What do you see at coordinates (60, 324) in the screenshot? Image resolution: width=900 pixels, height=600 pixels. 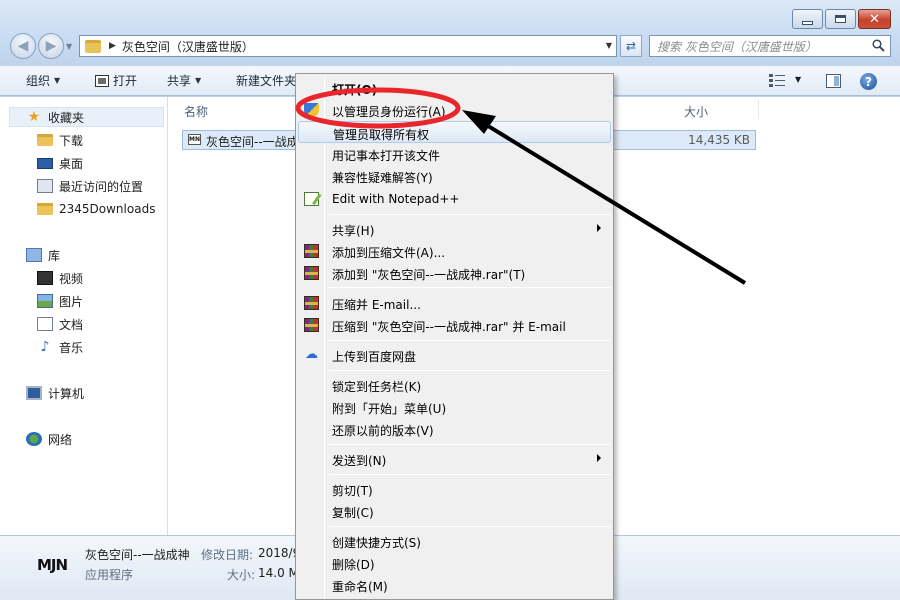 I see `nav-item-documents: 文档` at bounding box center [60, 324].